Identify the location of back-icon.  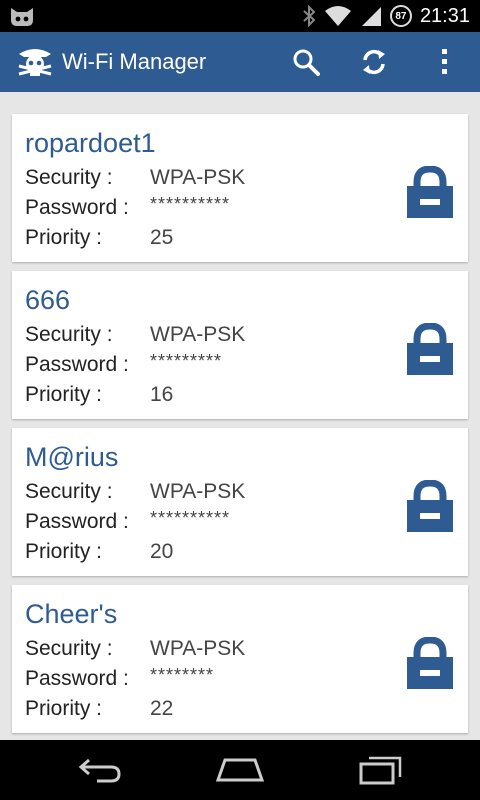
(99, 770).